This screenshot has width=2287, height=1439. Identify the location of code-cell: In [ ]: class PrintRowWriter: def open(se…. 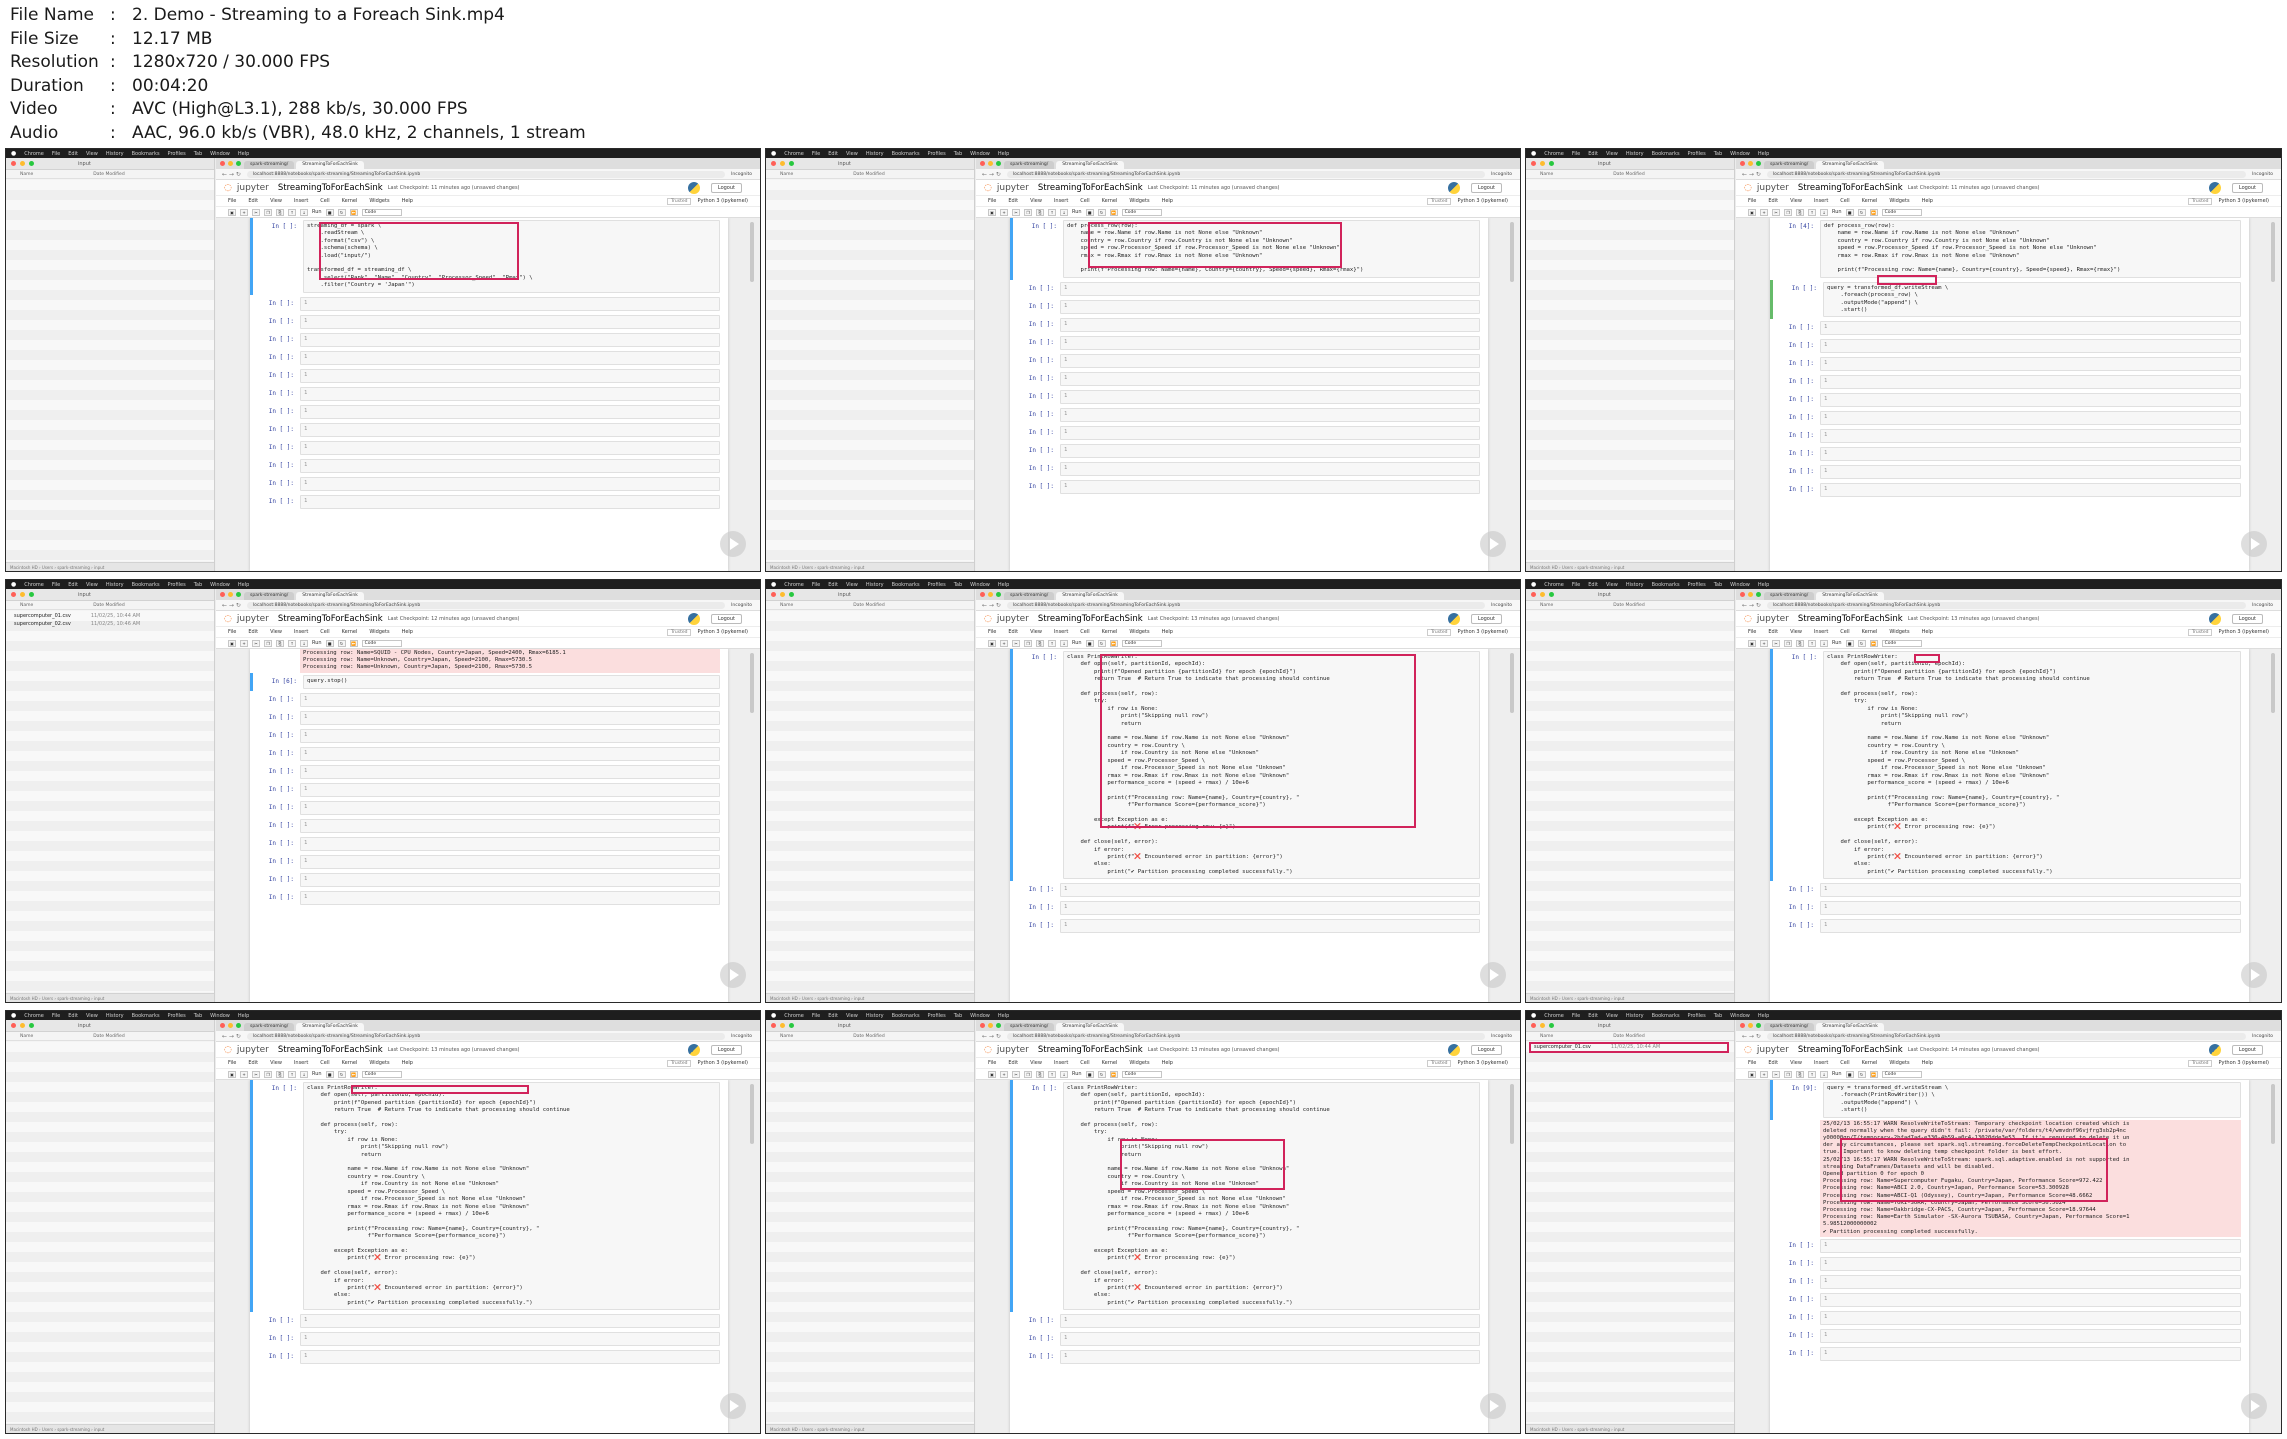
(2009, 765).